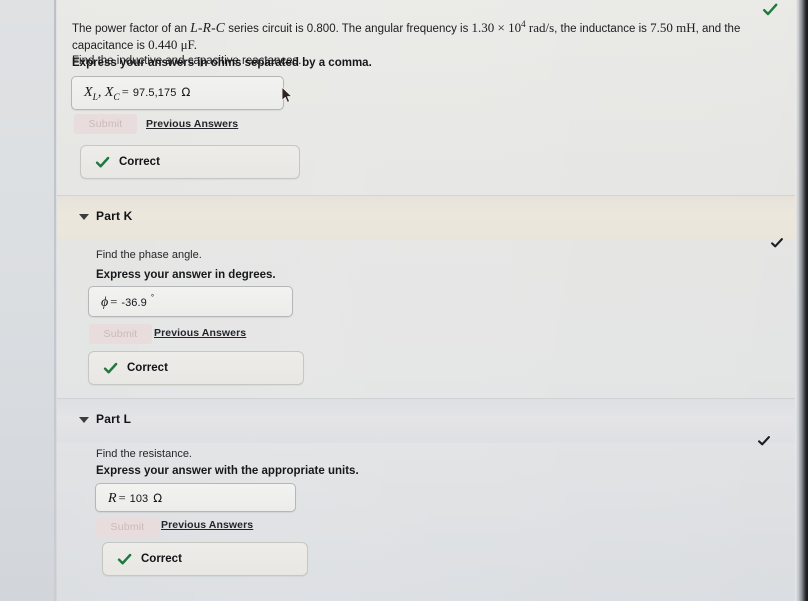 Image resolution: width=808 pixels, height=601 pixels. What do you see at coordinates (186, 92) in the screenshot?
I see `part-j-answer-unit: Ω` at bounding box center [186, 92].